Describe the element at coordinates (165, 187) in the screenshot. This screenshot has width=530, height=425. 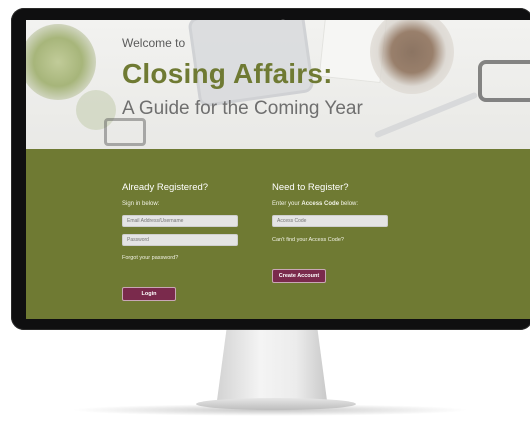
I see `login-heading: Already Registered?` at that location.